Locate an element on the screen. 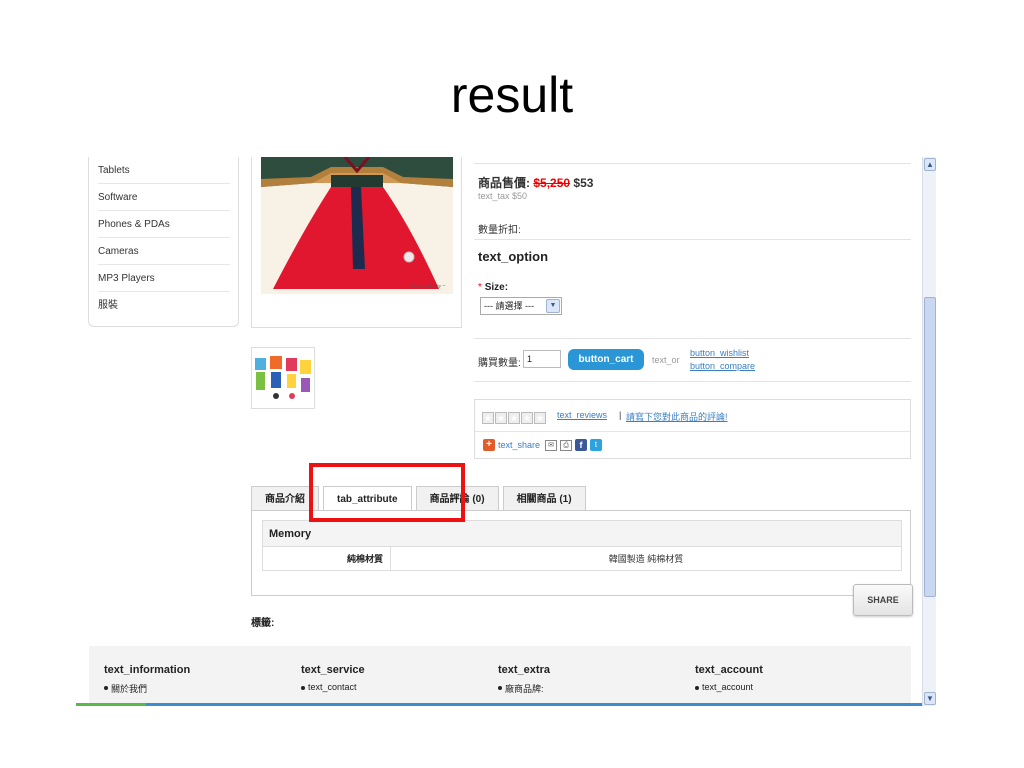 This screenshot has height=768, width=1024. discount-label: 數量折扣: is located at coordinates (499, 230).